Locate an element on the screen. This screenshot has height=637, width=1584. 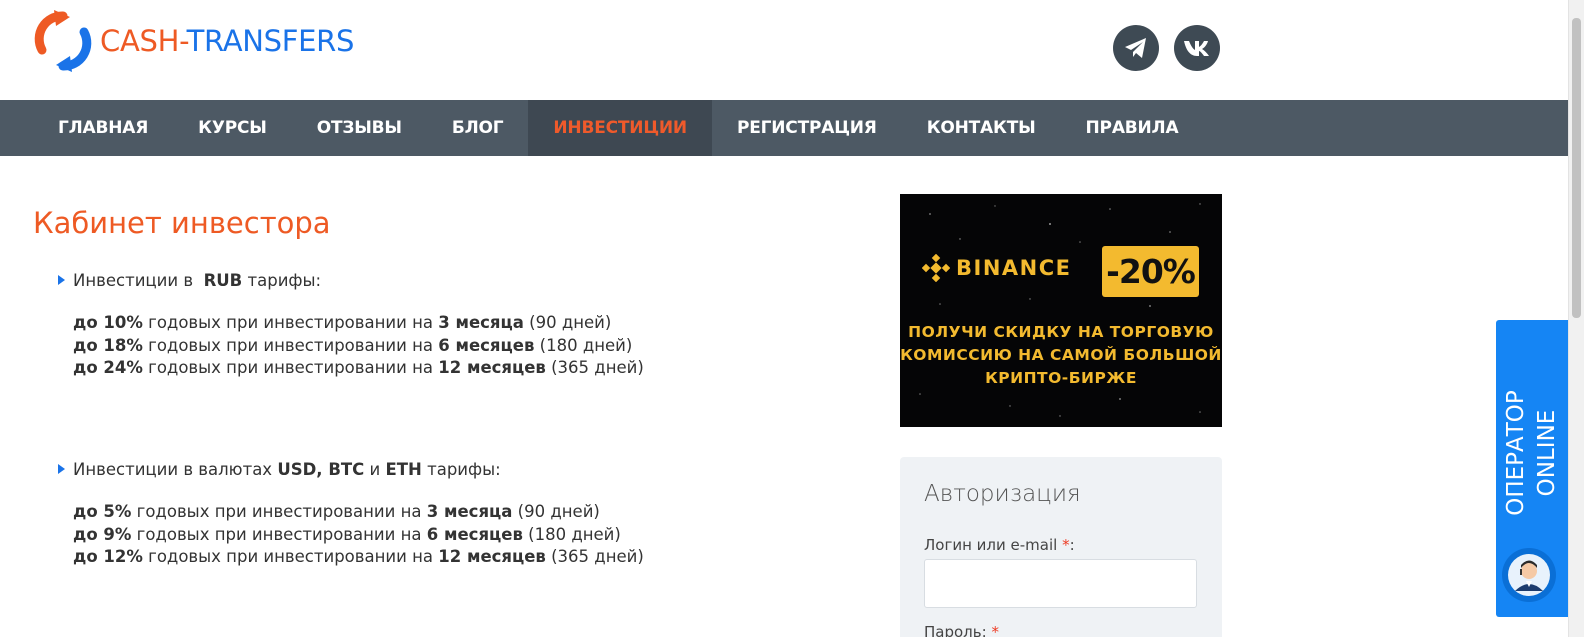
login-input is located at coordinates (1060, 583).